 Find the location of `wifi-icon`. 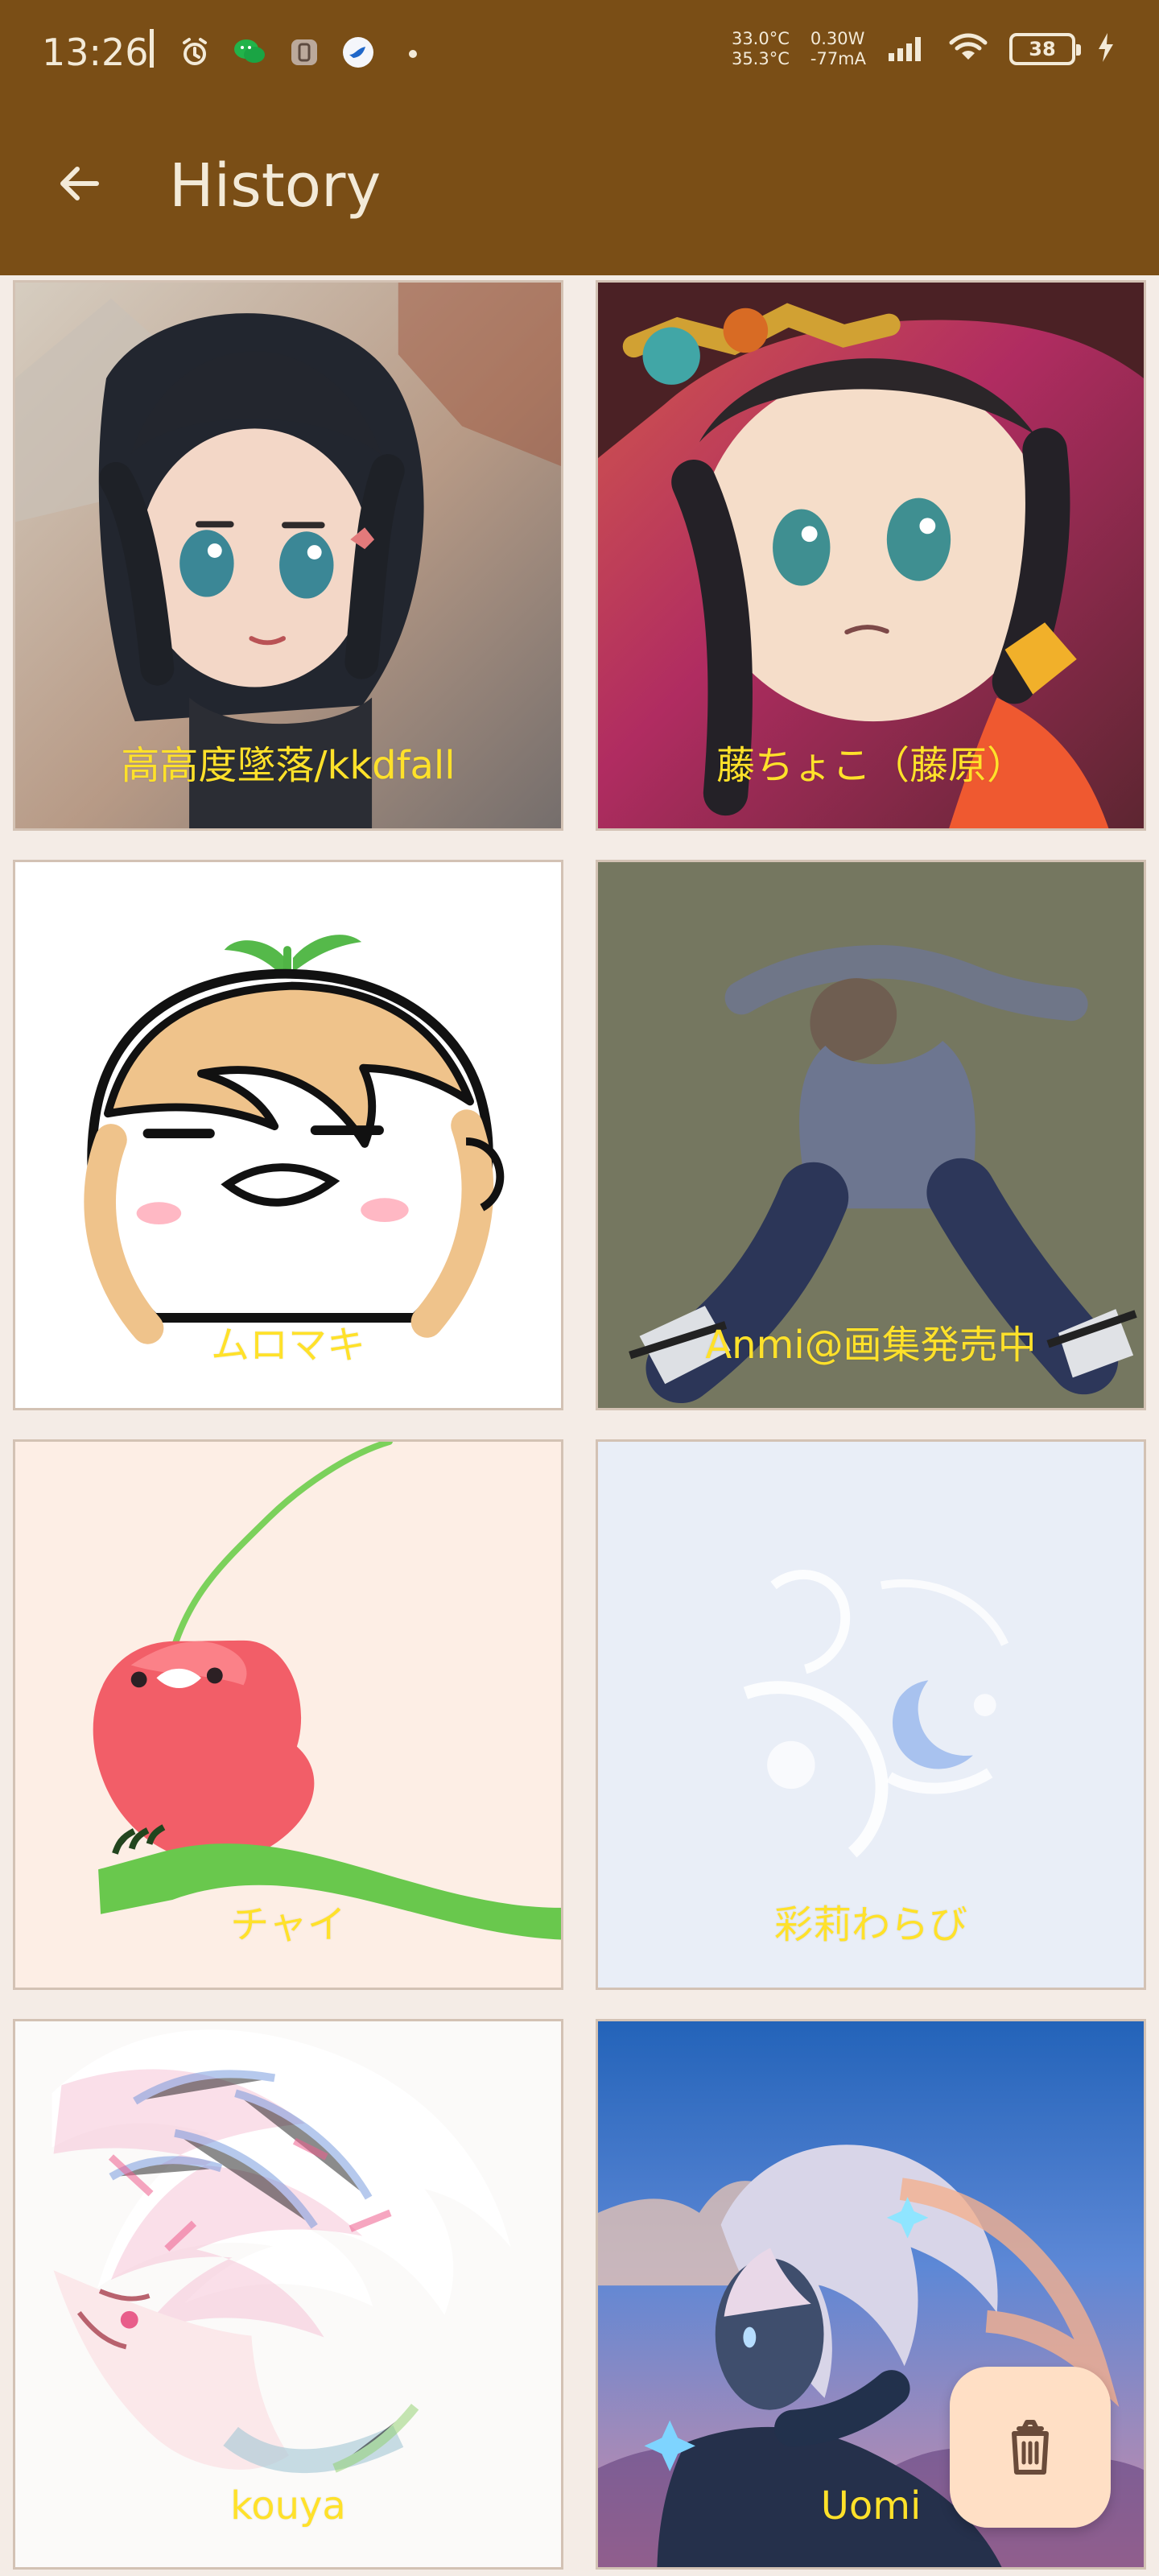

wifi-icon is located at coordinates (968, 49).